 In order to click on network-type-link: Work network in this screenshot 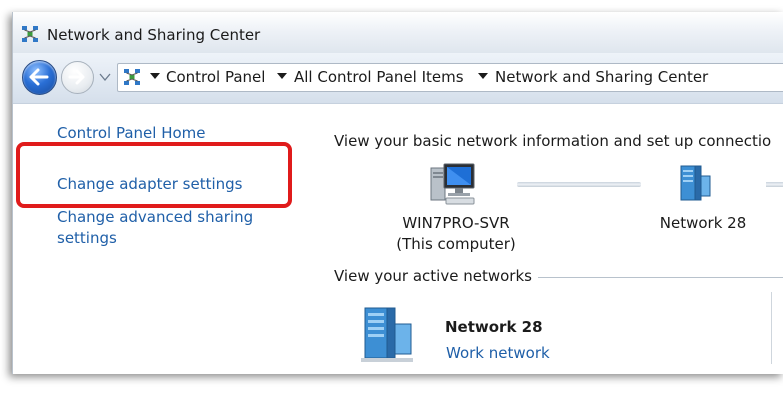, I will do `click(498, 353)`.